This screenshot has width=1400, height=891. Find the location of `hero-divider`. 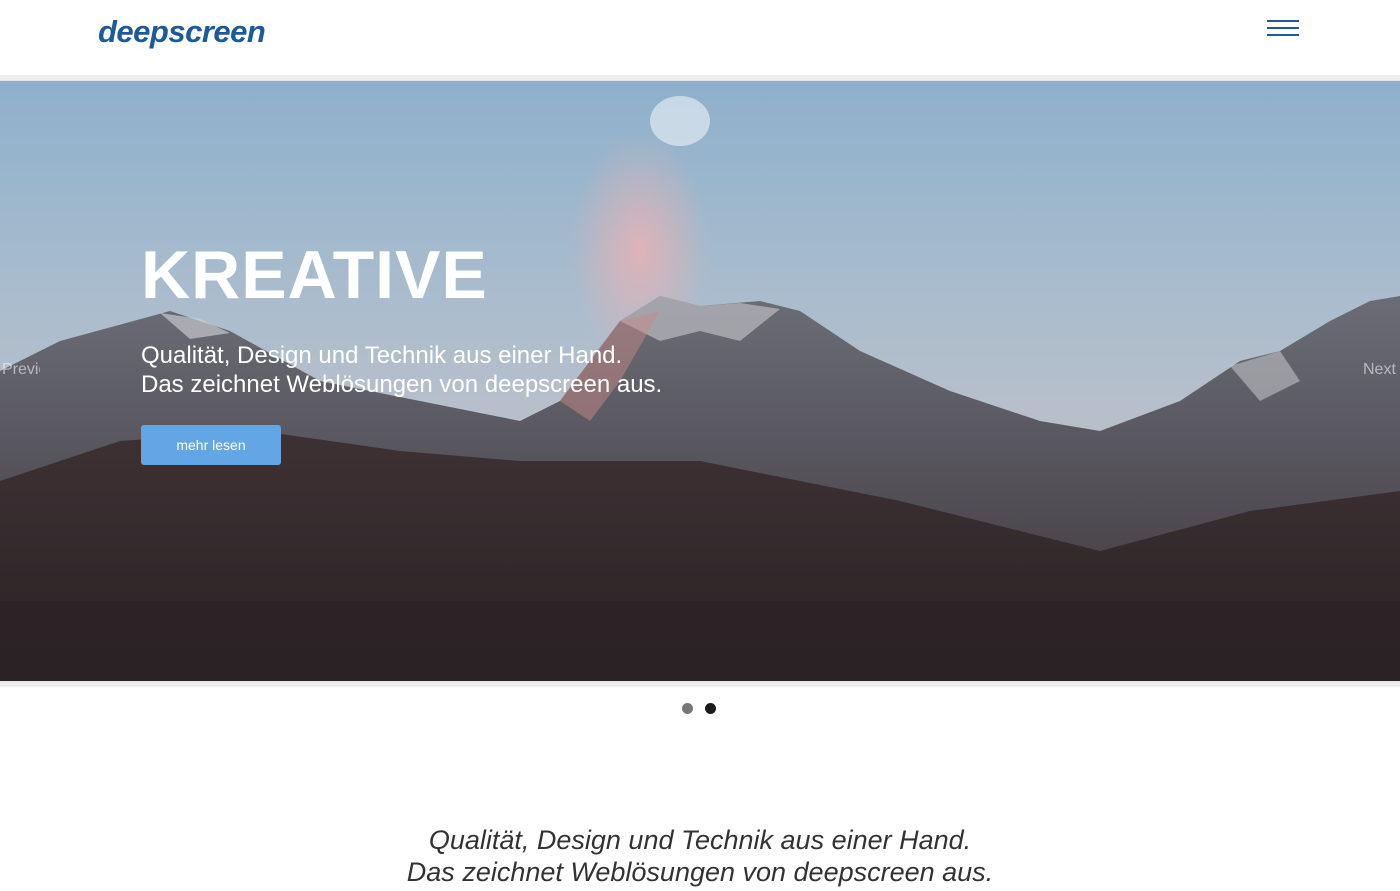

hero-divider is located at coordinates (700, 684).